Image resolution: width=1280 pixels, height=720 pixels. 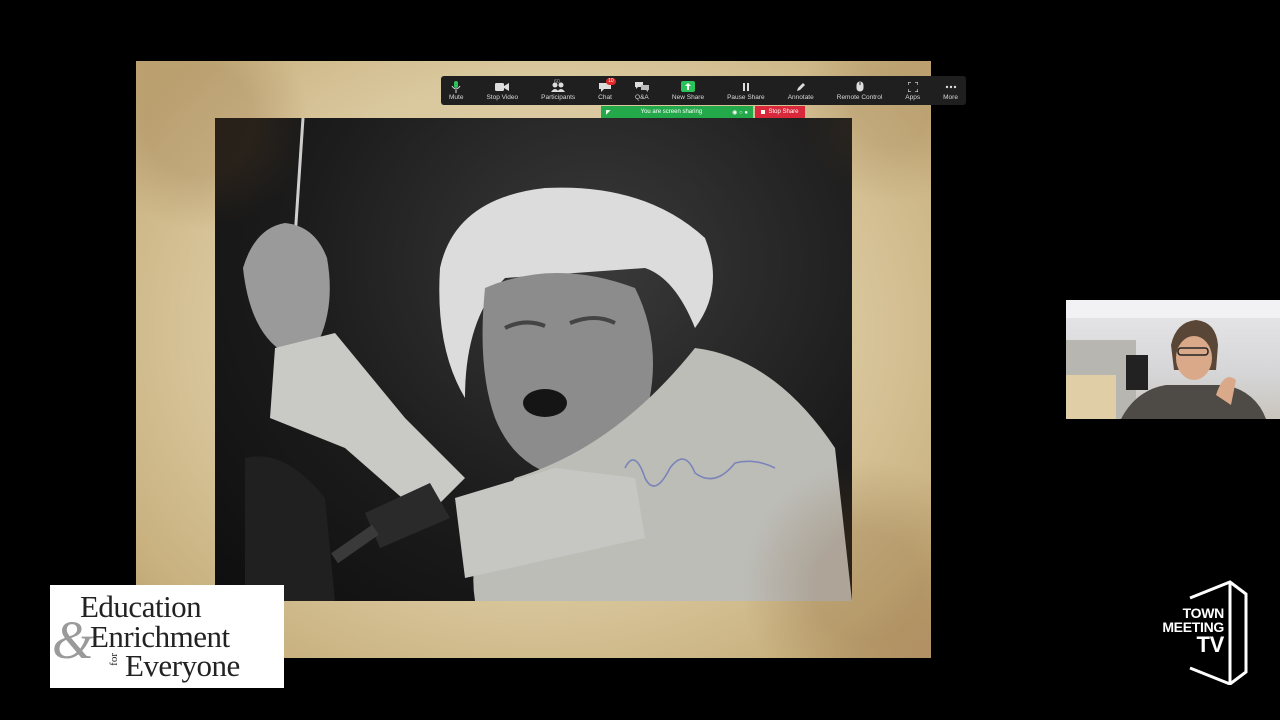 I want to click on chat-label: Chat, so click(x=605, y=97).